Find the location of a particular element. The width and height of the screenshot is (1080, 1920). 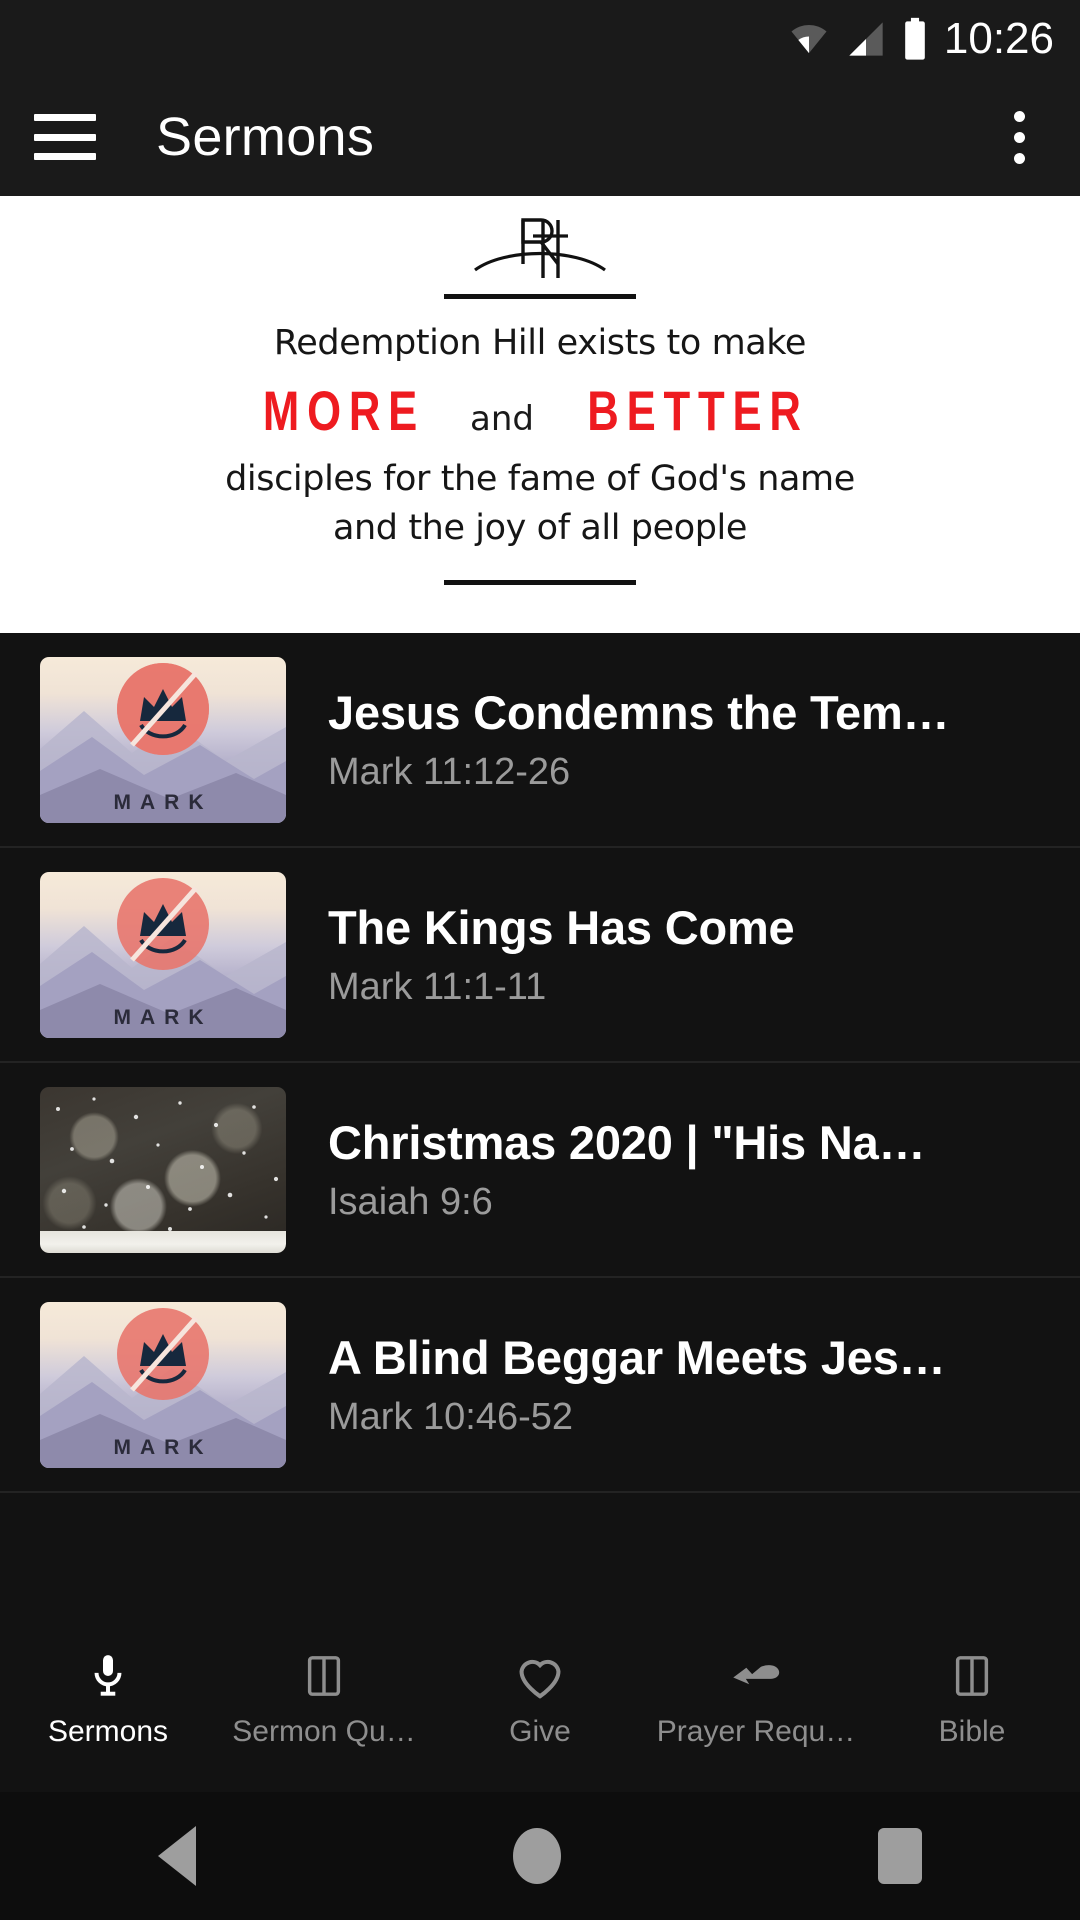

sermon-list-item: MARK The Kings Has Come Mark 11:1-11 is located at coordinates (540, 955).